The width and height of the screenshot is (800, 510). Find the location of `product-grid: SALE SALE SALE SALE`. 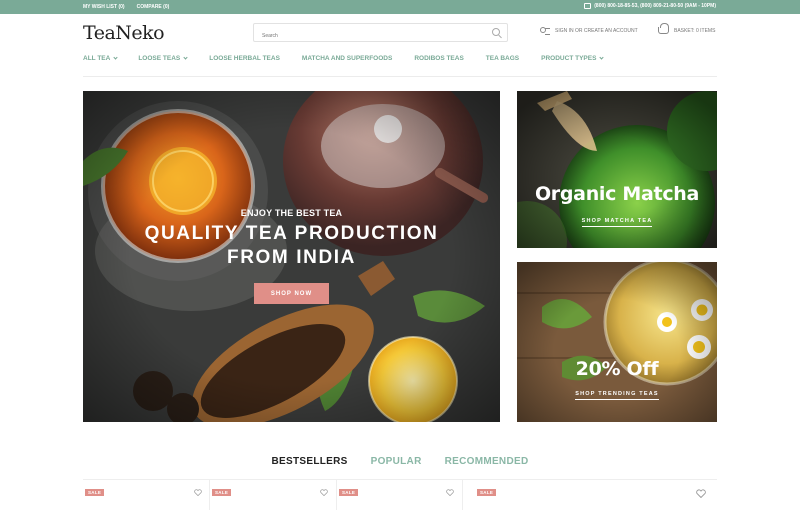

product-grid: SALE SALE SALE SALE is located at coordinates (400, 494).